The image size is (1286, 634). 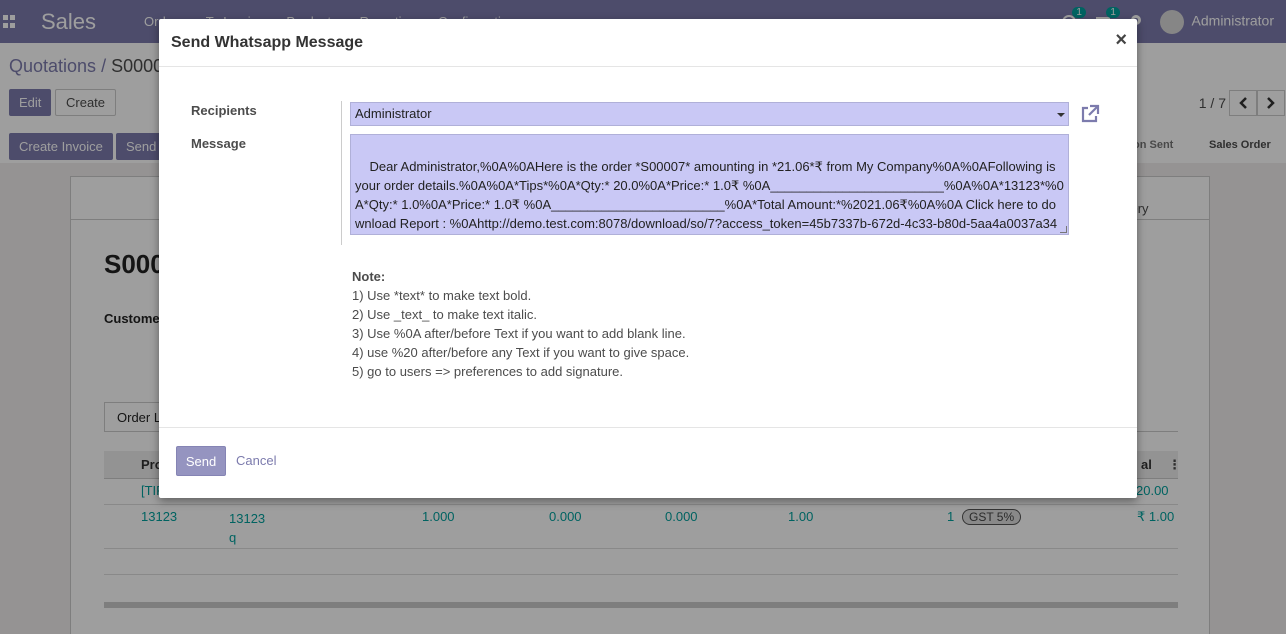 What do you see at coordinates (393, 113) in the screenshot?
I see `recipients-value: Administrator` at bounding box center [393, 113].